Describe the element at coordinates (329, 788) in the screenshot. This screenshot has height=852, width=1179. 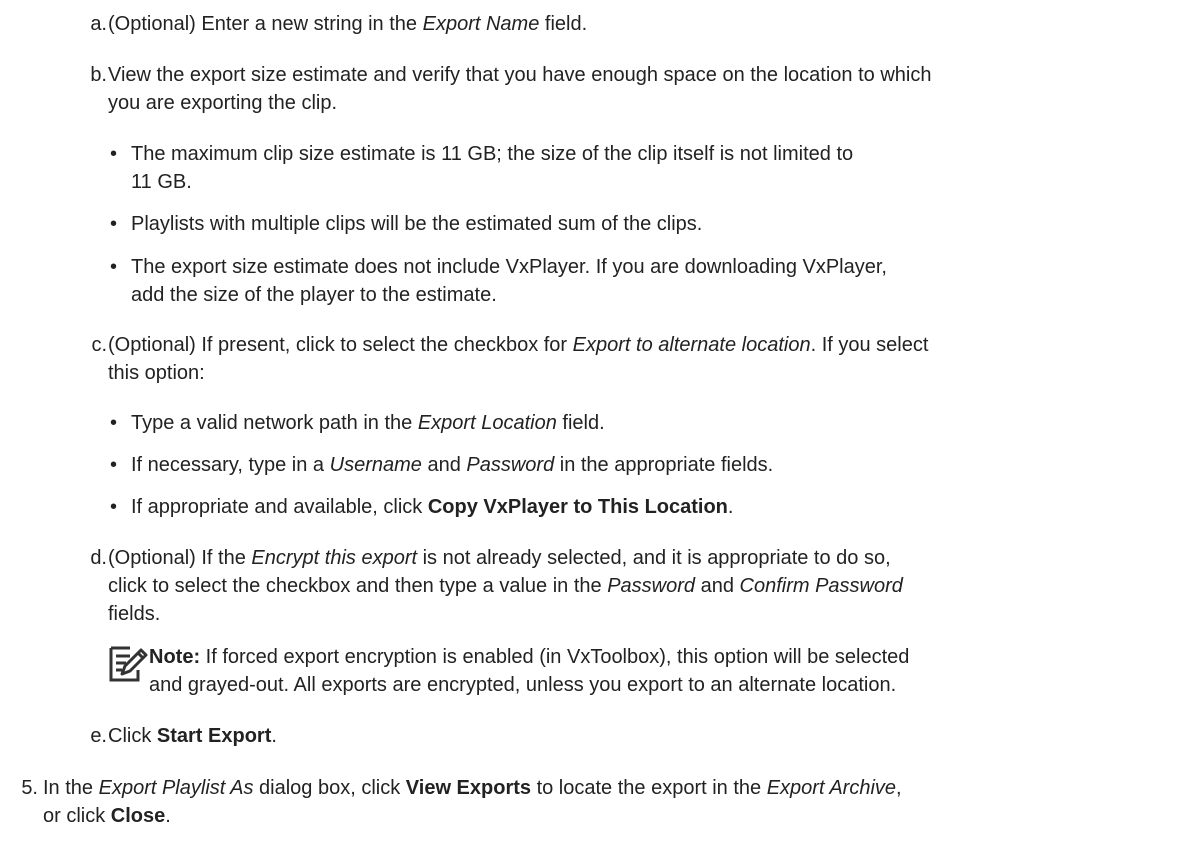
I see `step-5-mid1: dialog box, click` at that location.